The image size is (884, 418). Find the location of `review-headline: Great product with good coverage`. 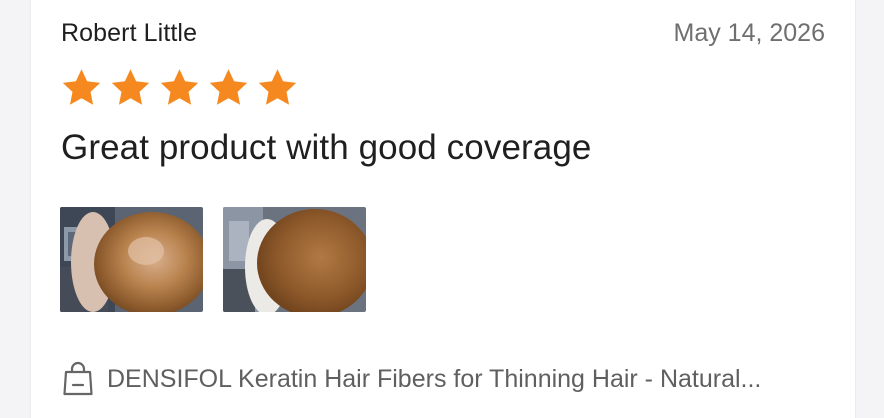

review-headline: Great product with good coverage is located at coordinates (326, 147).